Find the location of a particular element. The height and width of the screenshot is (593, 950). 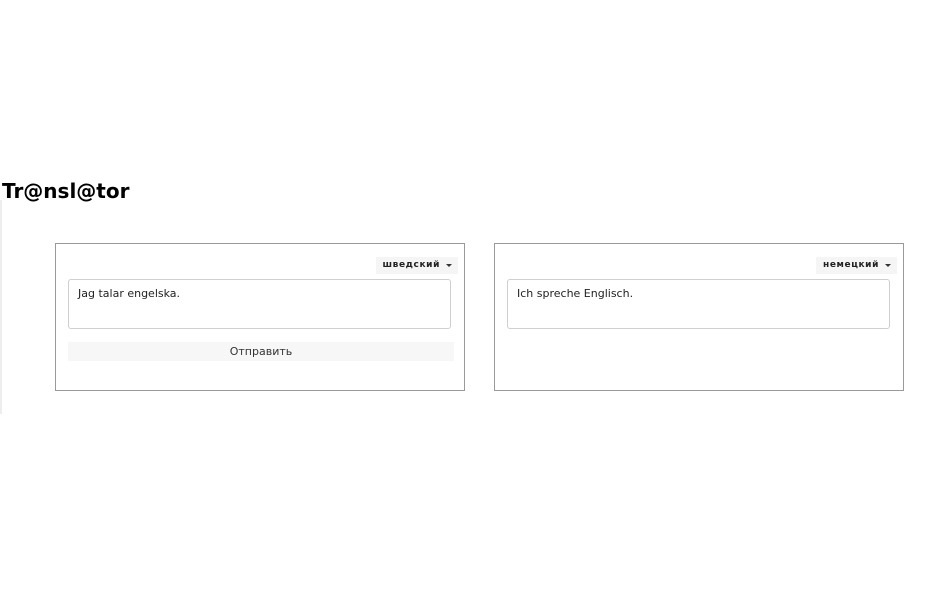

target-panel: немецкий Ich spreche Englisch. is located at coordinates (699, 317).